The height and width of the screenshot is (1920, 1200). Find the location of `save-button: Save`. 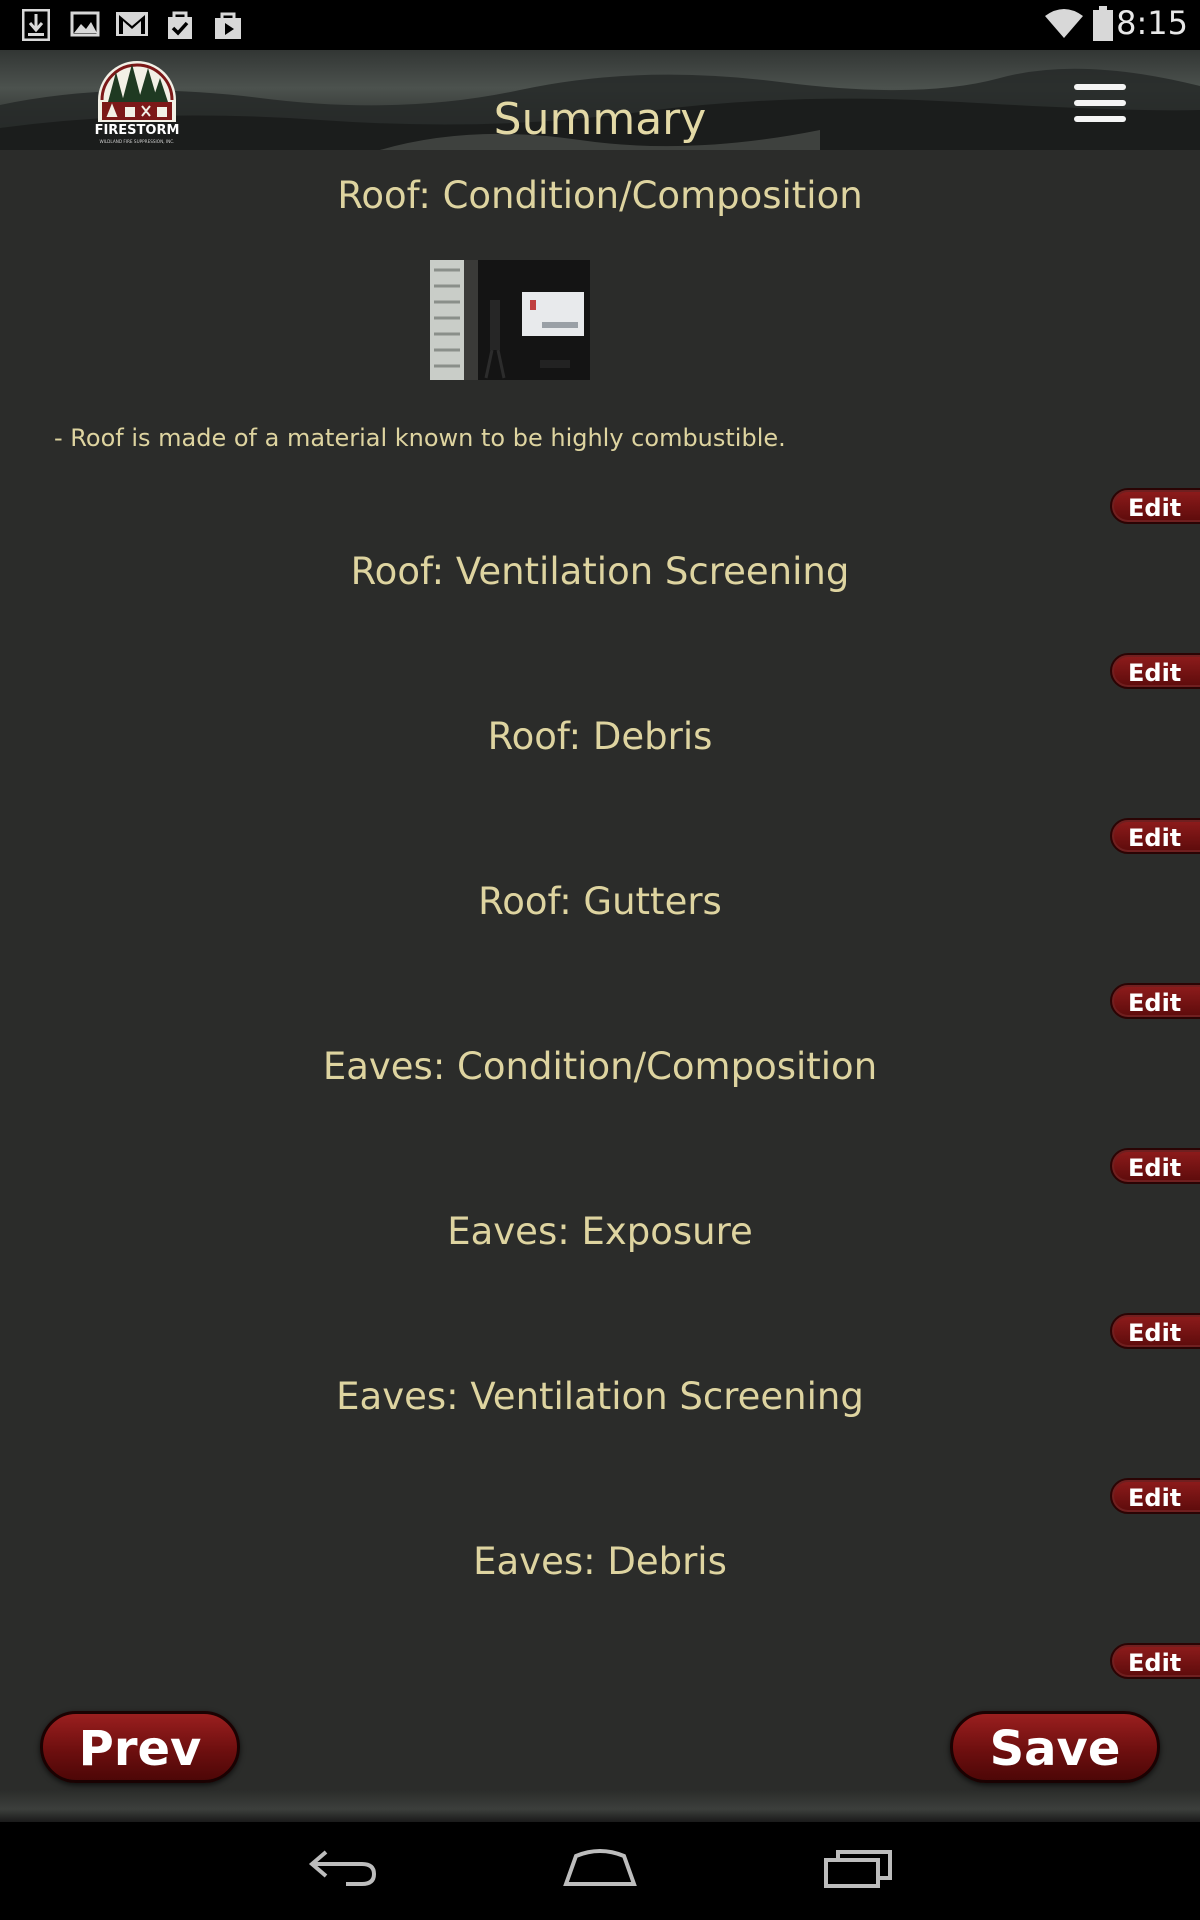

save-button: Save is located at coordinates (1055, 1747).